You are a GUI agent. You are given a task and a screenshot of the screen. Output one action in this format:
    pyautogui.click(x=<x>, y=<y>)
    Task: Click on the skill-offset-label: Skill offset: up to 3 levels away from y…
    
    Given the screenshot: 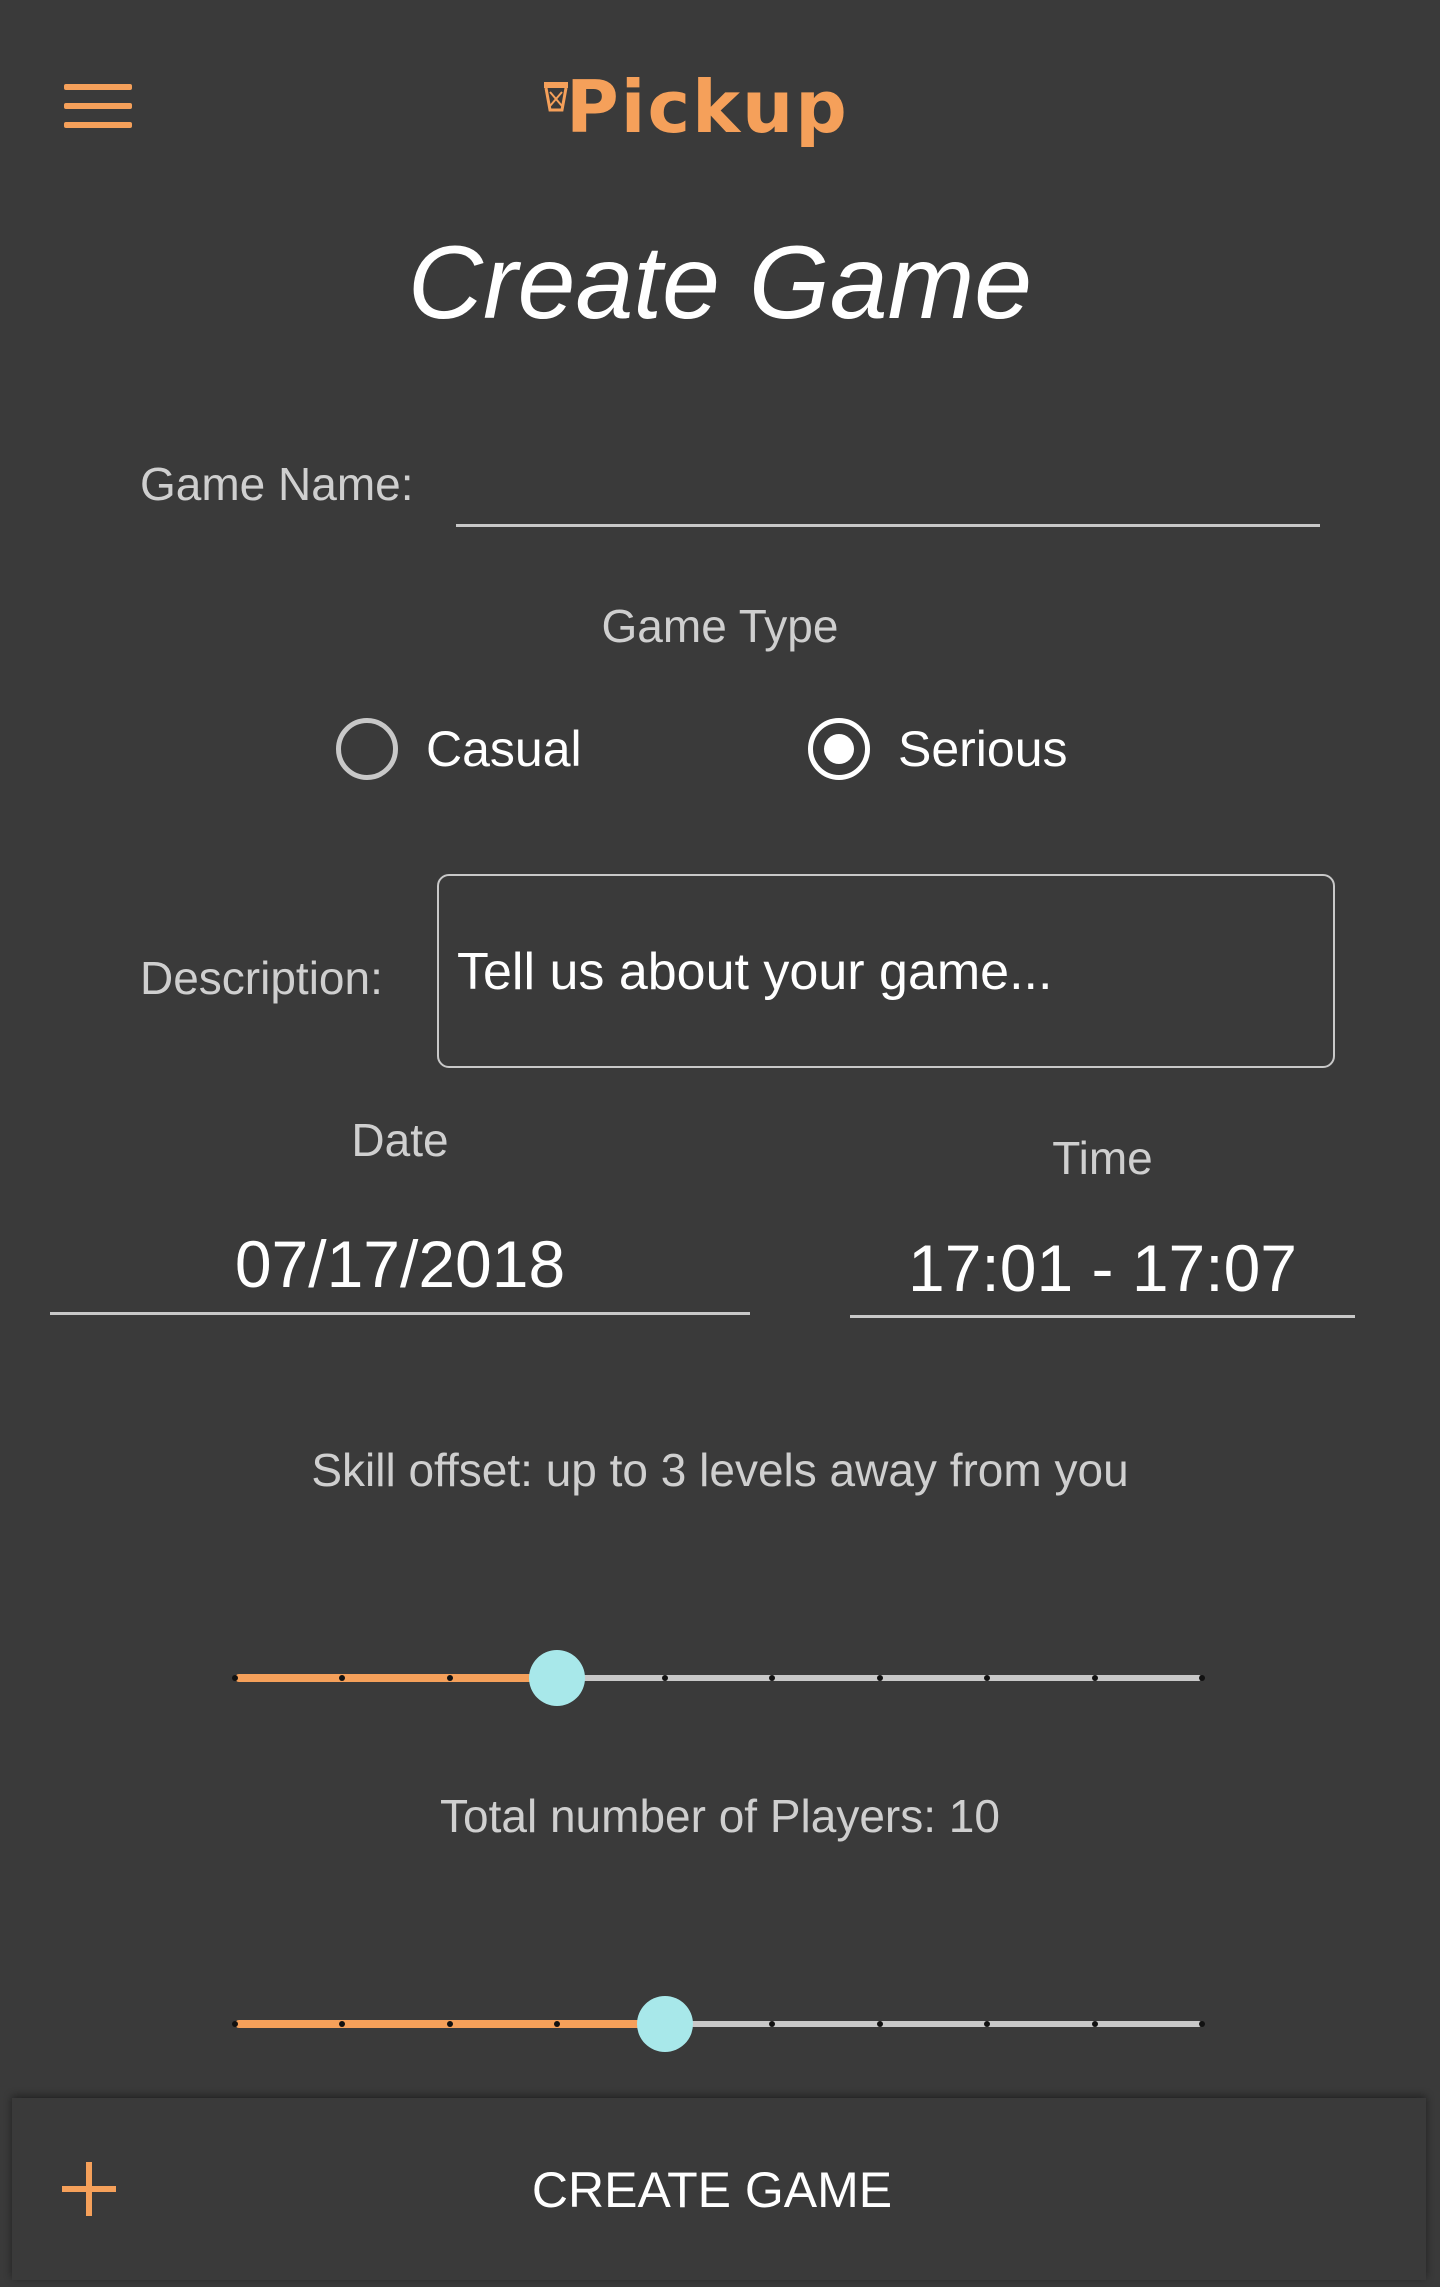 What is the action you would take?
    pyautogui.click(x=720, y=1470)
    